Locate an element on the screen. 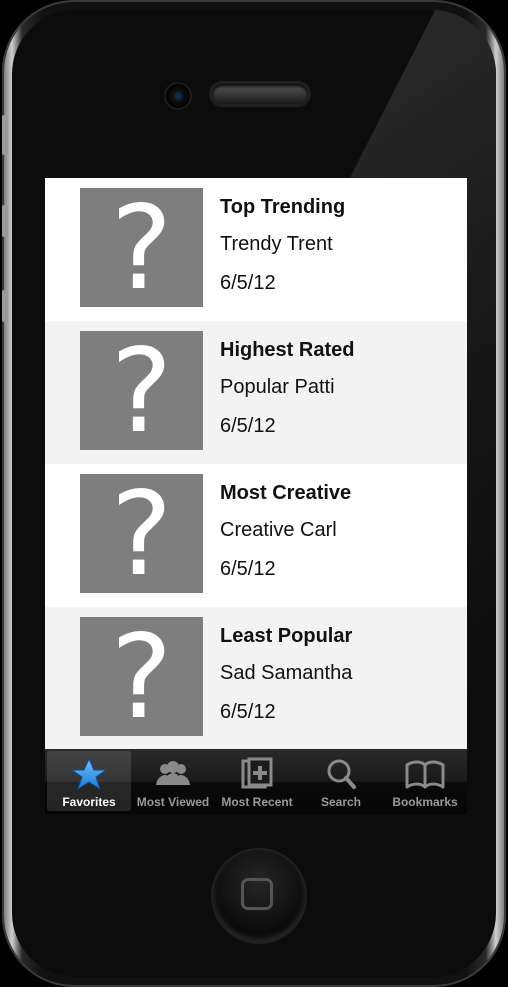 The image size is (508, 987). tab-bookmarks: Bookmarks is located at coordinates (425, 781).